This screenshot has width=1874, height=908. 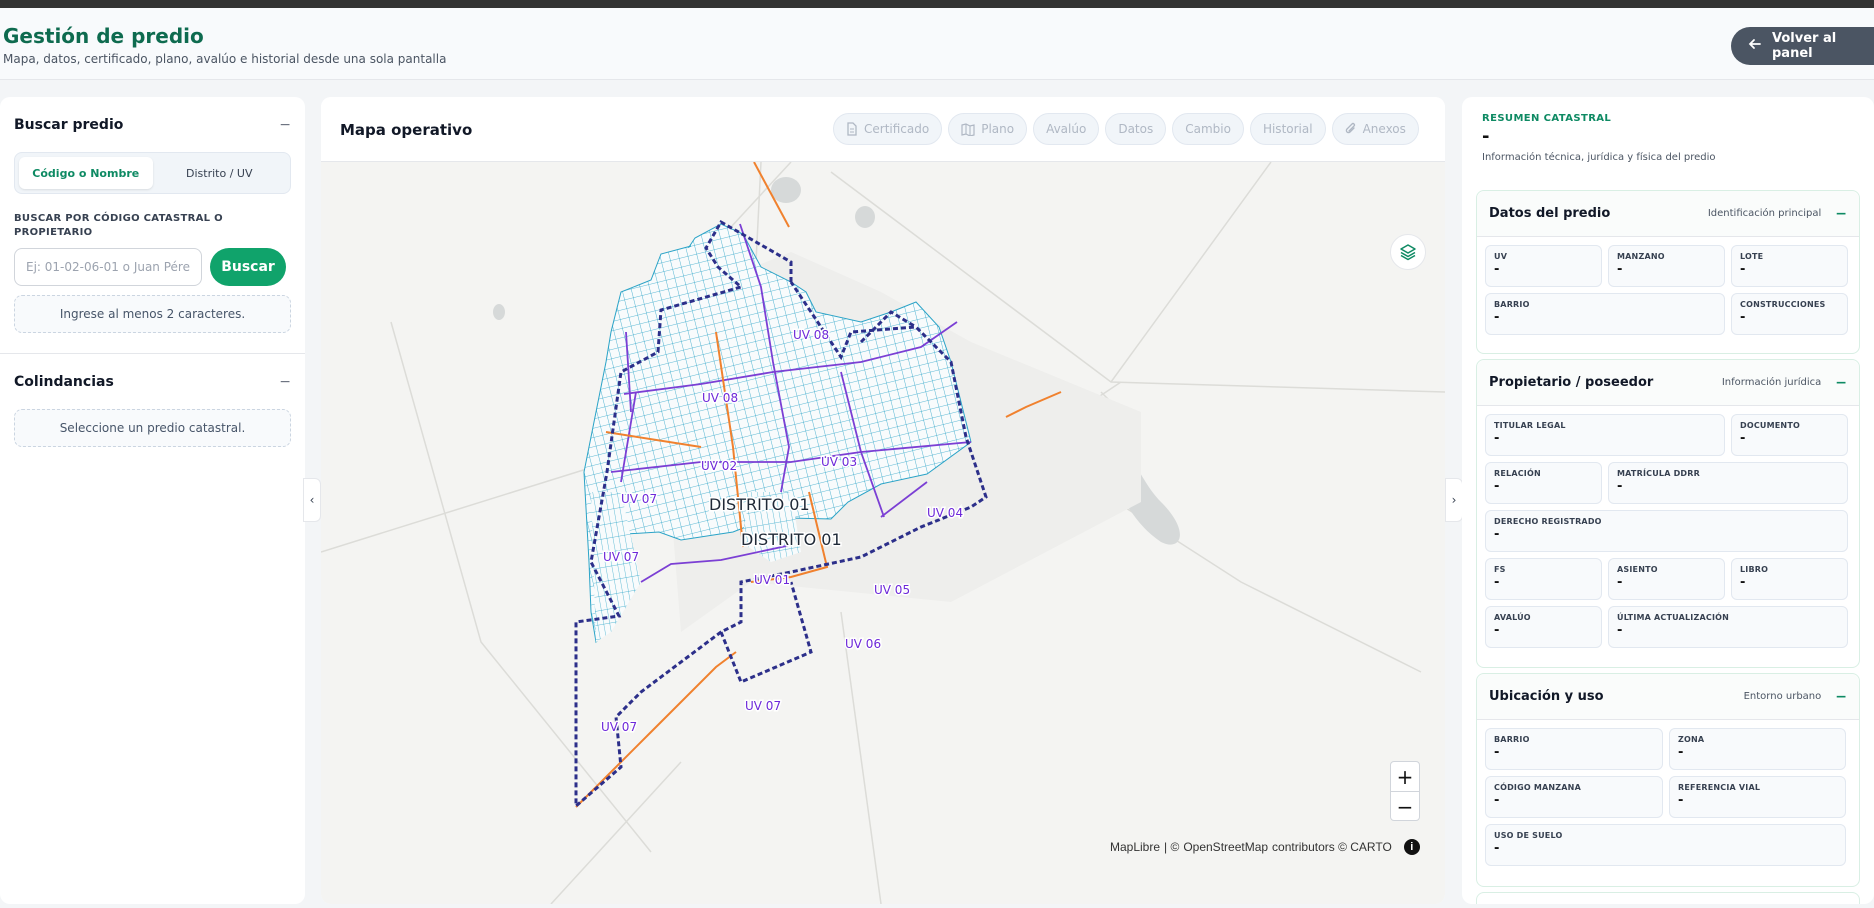 What do you see at coordinates (719, 466) in the screenshot?
I see `uv-label: UV 02` at bounding box center [719, 466].